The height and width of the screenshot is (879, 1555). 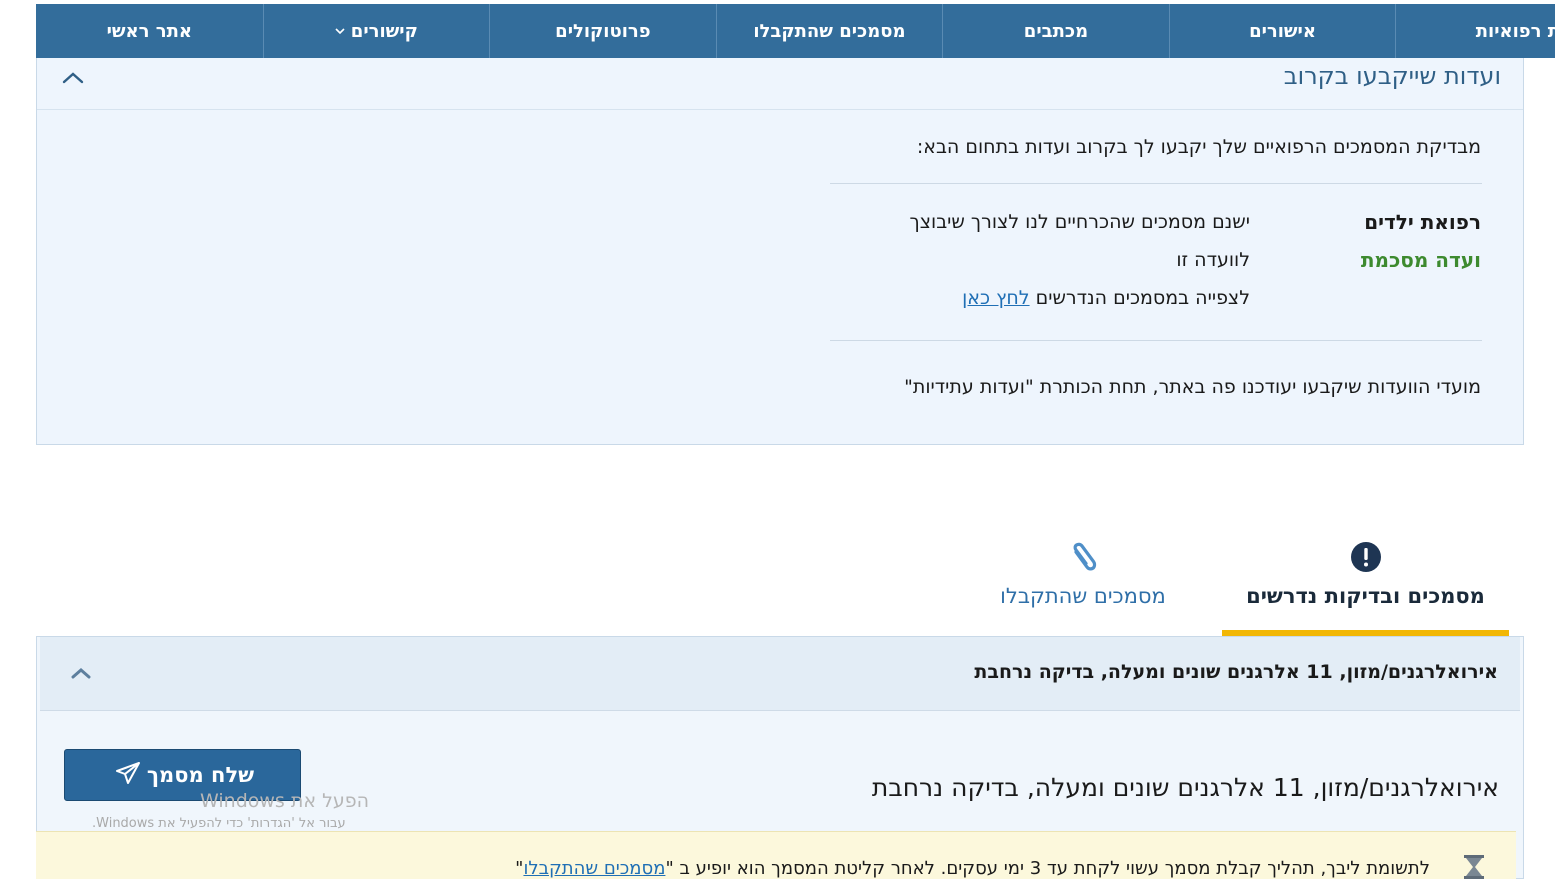 What do you see at coordinates (126, 775) in the screenshot?
I see `paper-plane-icon` at bounding box center [126, 775].